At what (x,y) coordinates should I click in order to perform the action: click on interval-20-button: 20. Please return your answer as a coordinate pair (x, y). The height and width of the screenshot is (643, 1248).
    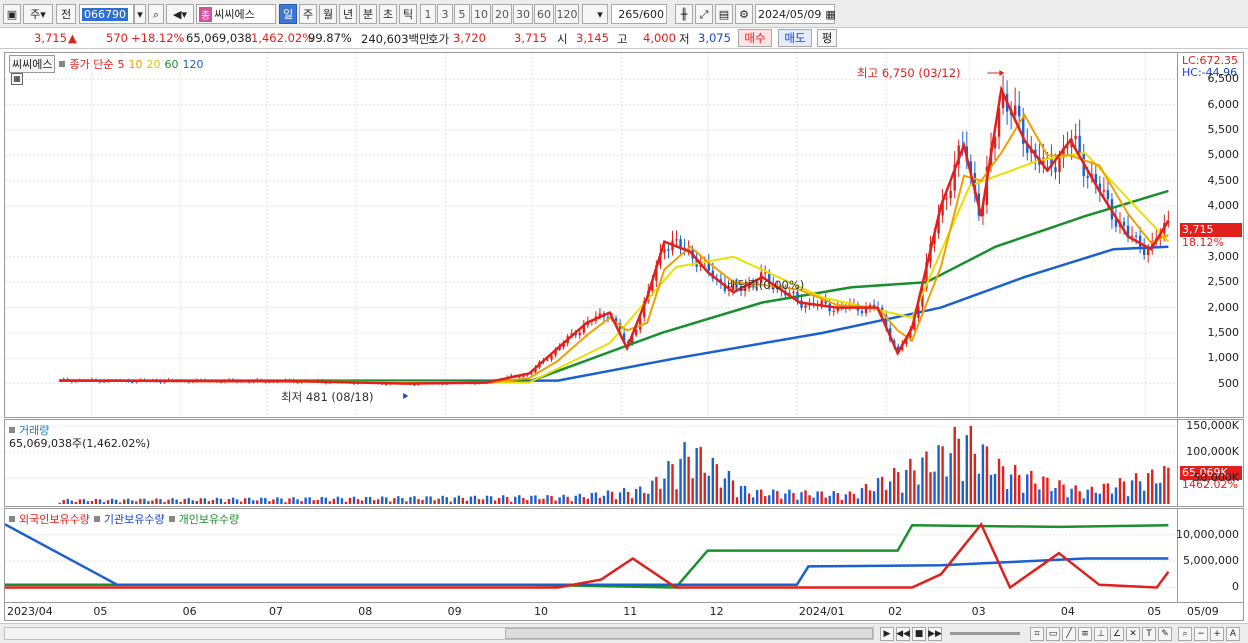
    Looking at the image, I should click on (502, 14).